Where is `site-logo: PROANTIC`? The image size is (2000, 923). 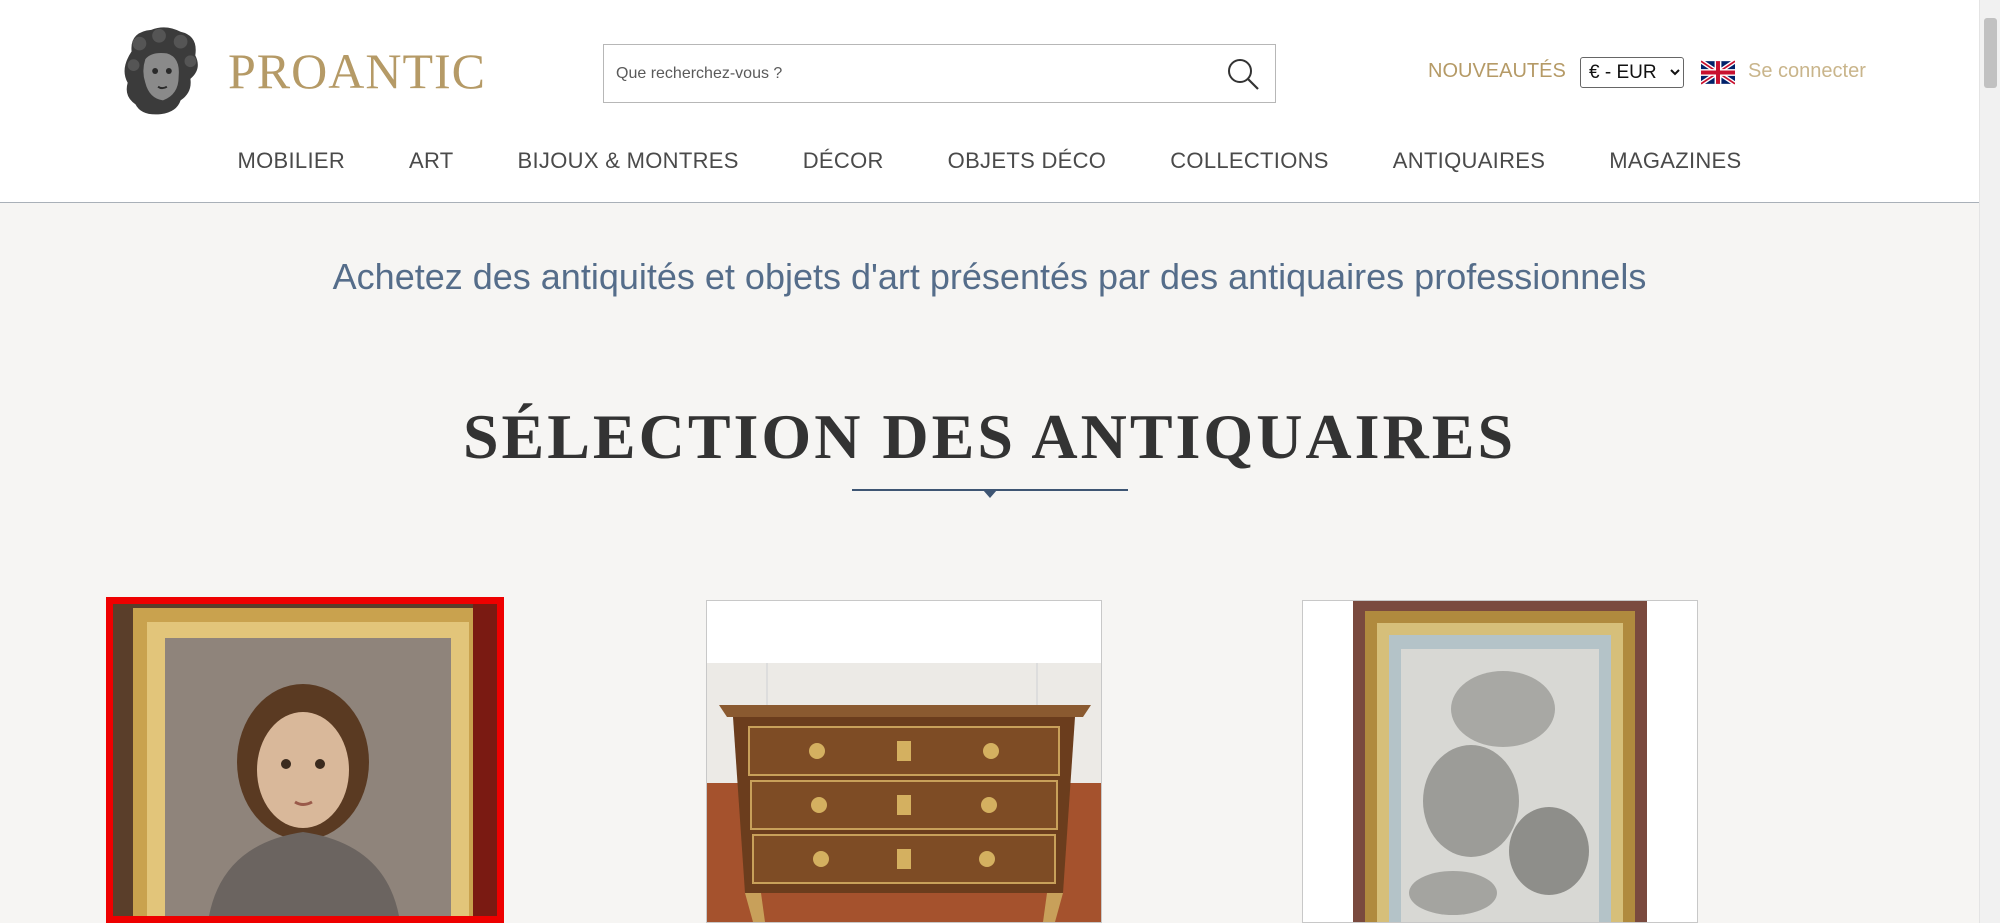
site-logo: PROANTIC is located at coordinates (299, 71).